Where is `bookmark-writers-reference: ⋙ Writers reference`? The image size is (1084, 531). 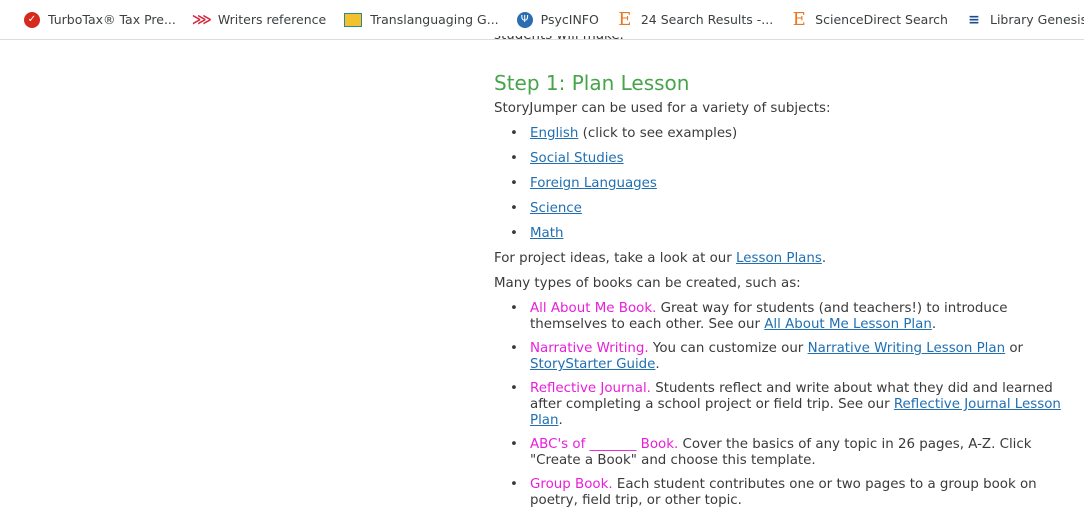
bookmark-writers-reference: ⋙ Writers reference is located at coordinates (259, 19).